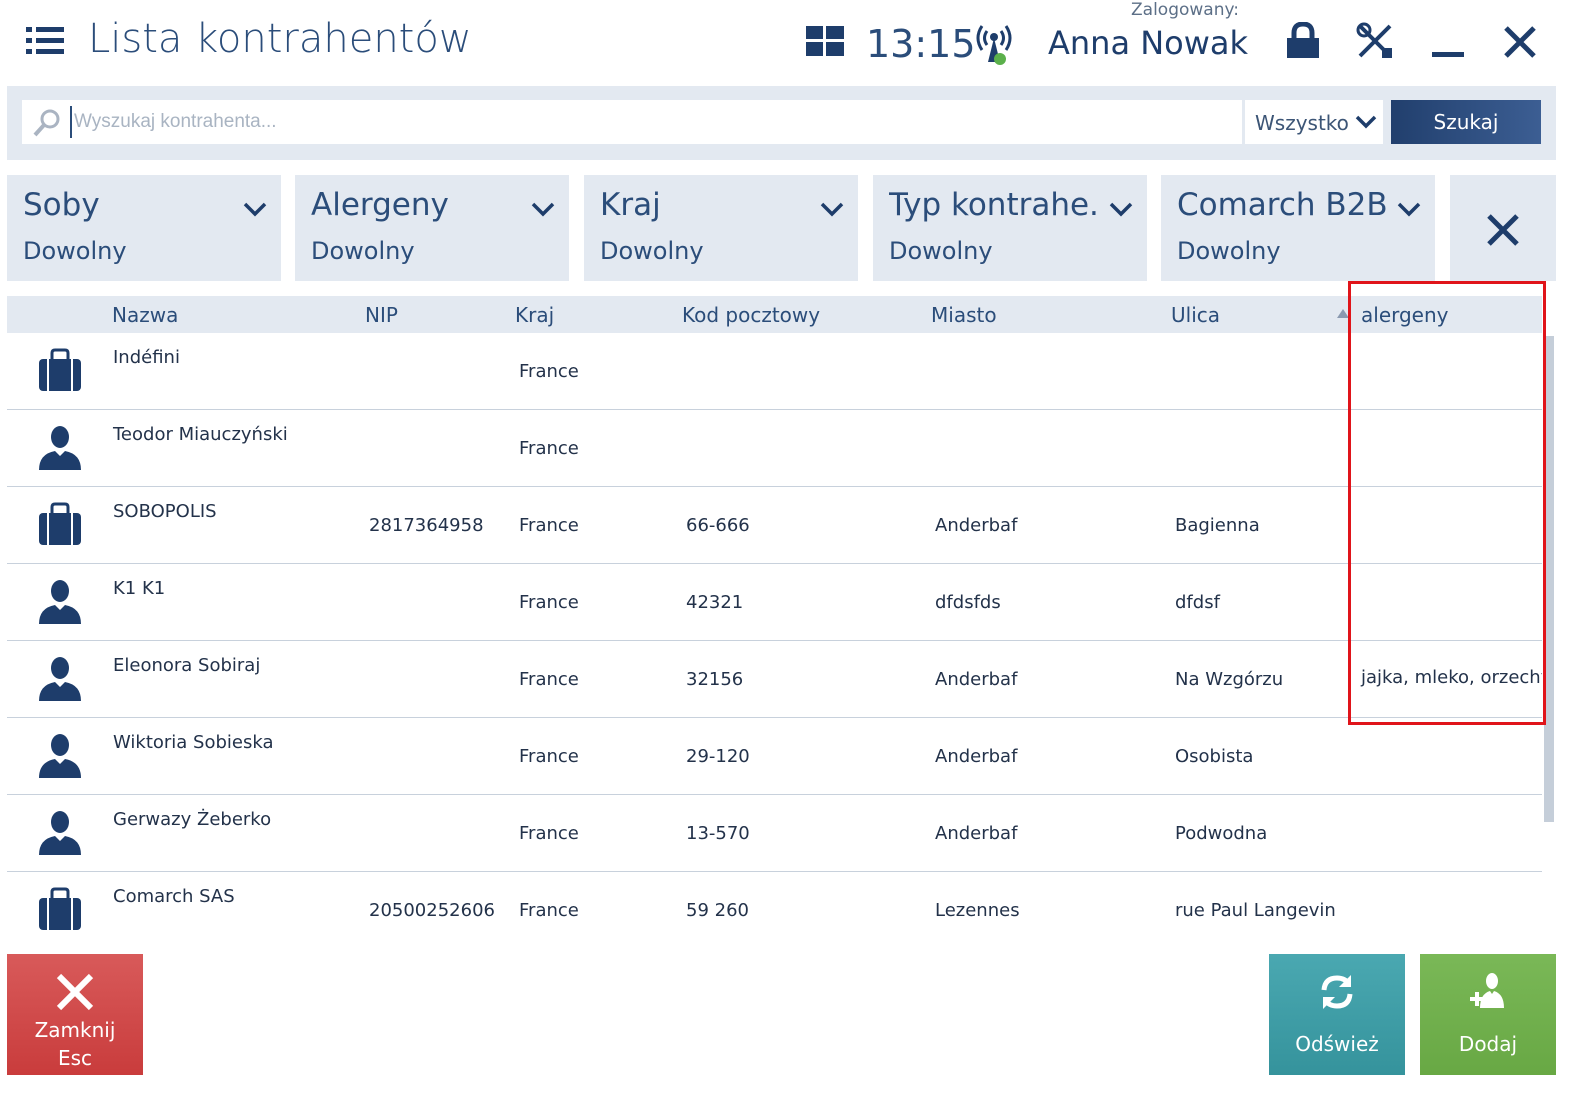 The width and height of the screenshot is (1590, 1098). Describe the element at coordinates (1466, 122) in the screenshot. I see `search-button: Szukaj` at that location.